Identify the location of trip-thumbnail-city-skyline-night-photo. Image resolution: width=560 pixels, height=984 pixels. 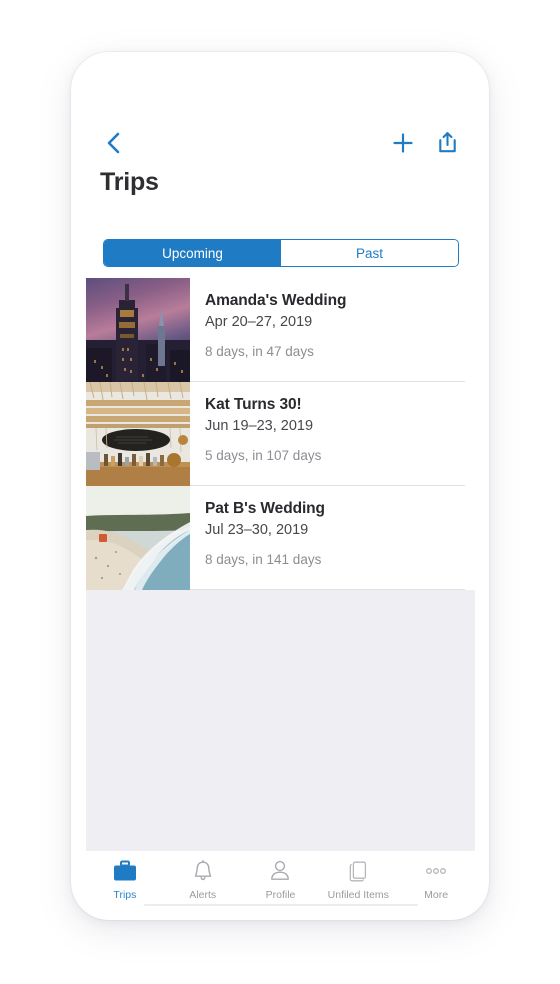
(138, 330).